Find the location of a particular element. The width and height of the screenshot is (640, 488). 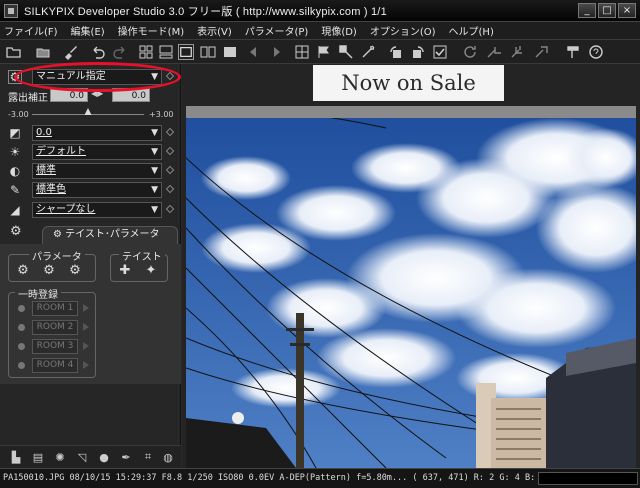

taste-tab-body: パラメータ ⚙ ⚙ ⚙ テイスト ✚ ✦ 一時登録 ROOM 1 ROOM 2 is located at coordinates (90, 314).